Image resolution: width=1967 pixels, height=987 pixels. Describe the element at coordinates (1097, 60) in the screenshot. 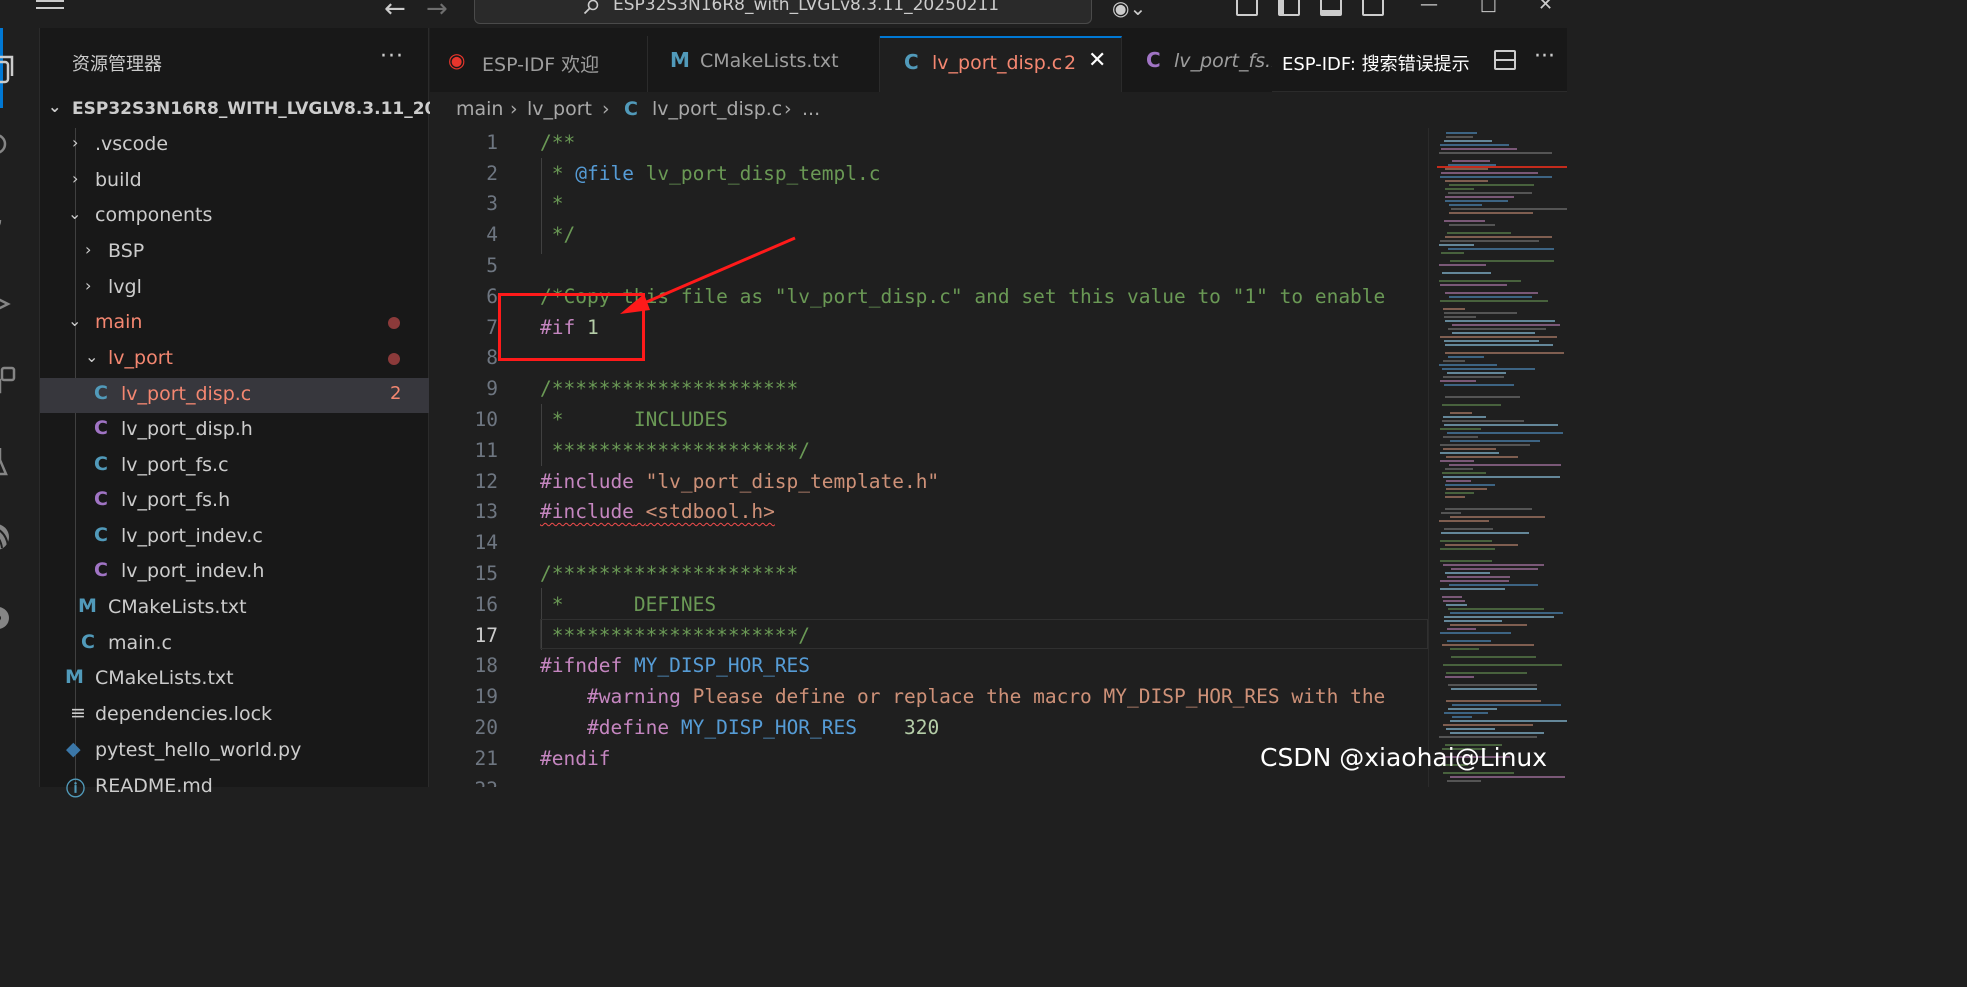

I see `close-icon: ✕` at that location.